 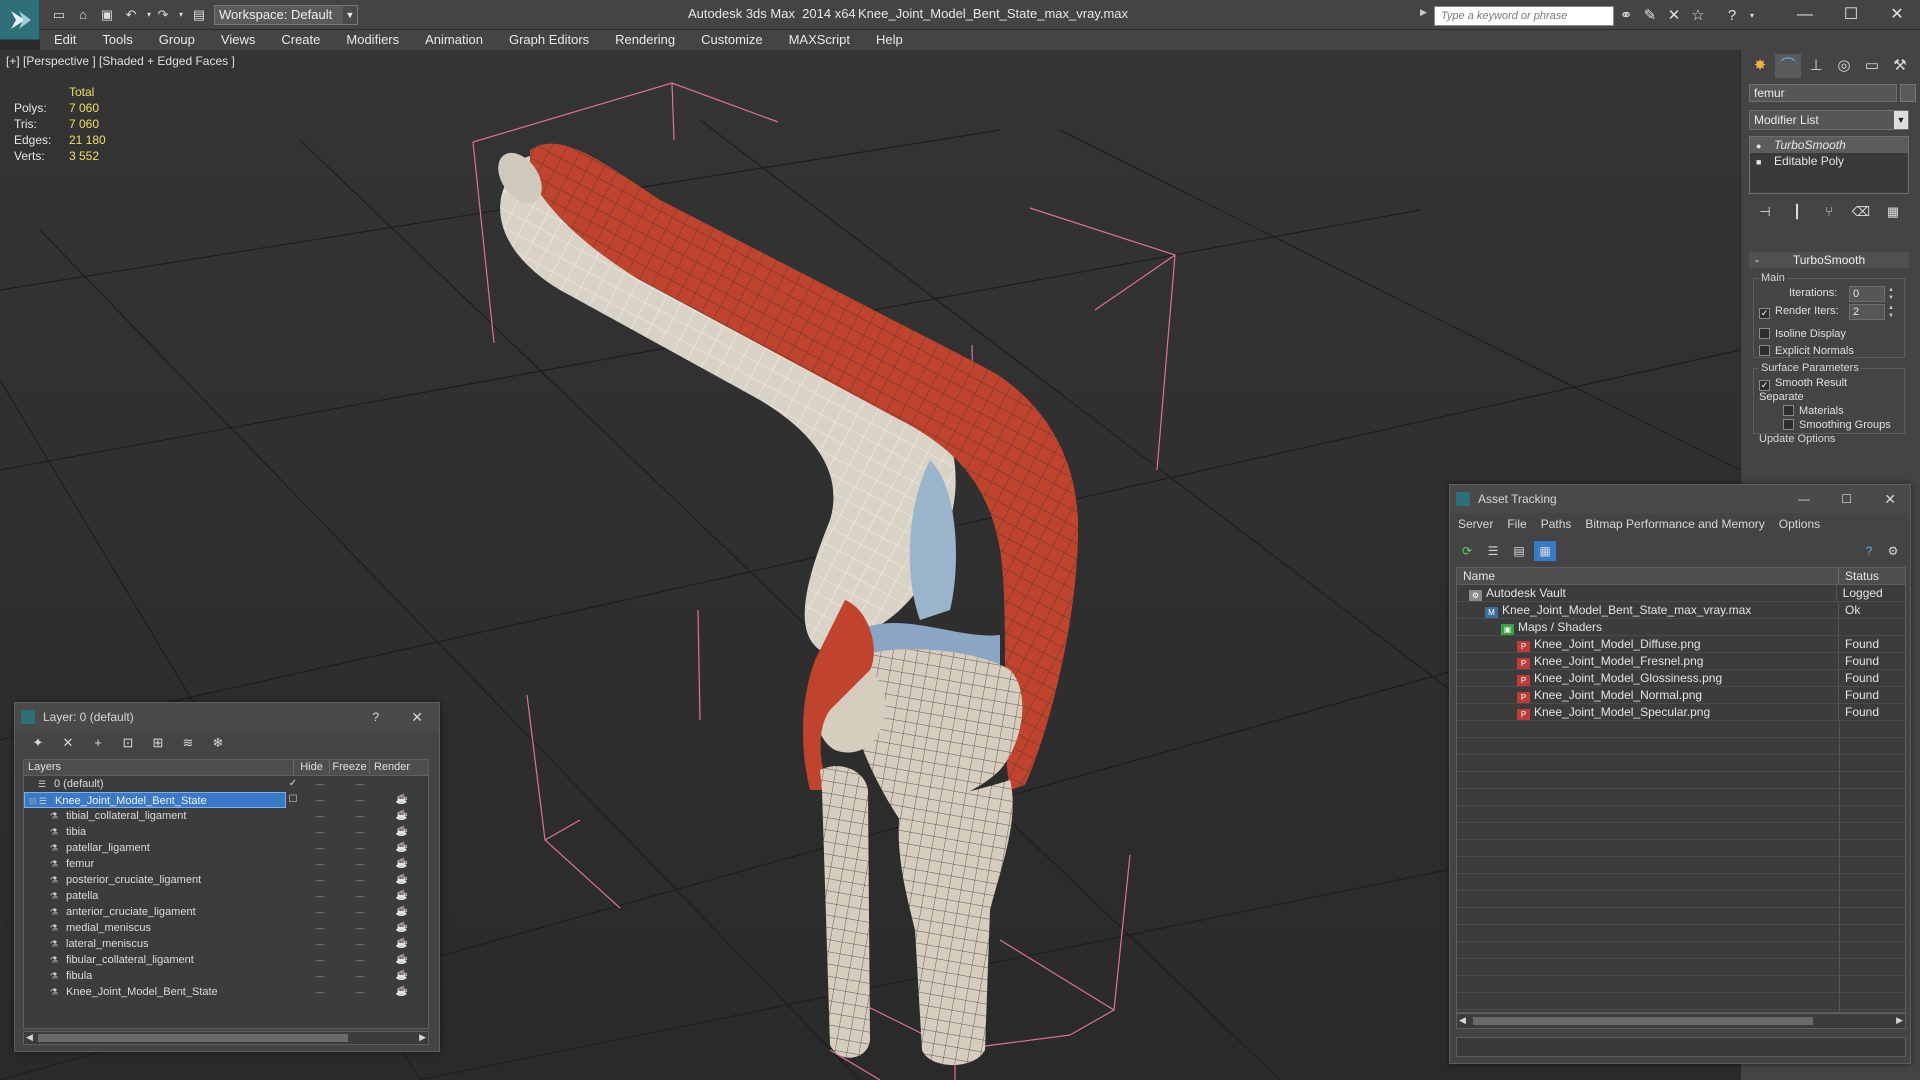 I want to click on turbosmooth-rollout-header: - TurboSmooth, so click(x=1829, y=260).